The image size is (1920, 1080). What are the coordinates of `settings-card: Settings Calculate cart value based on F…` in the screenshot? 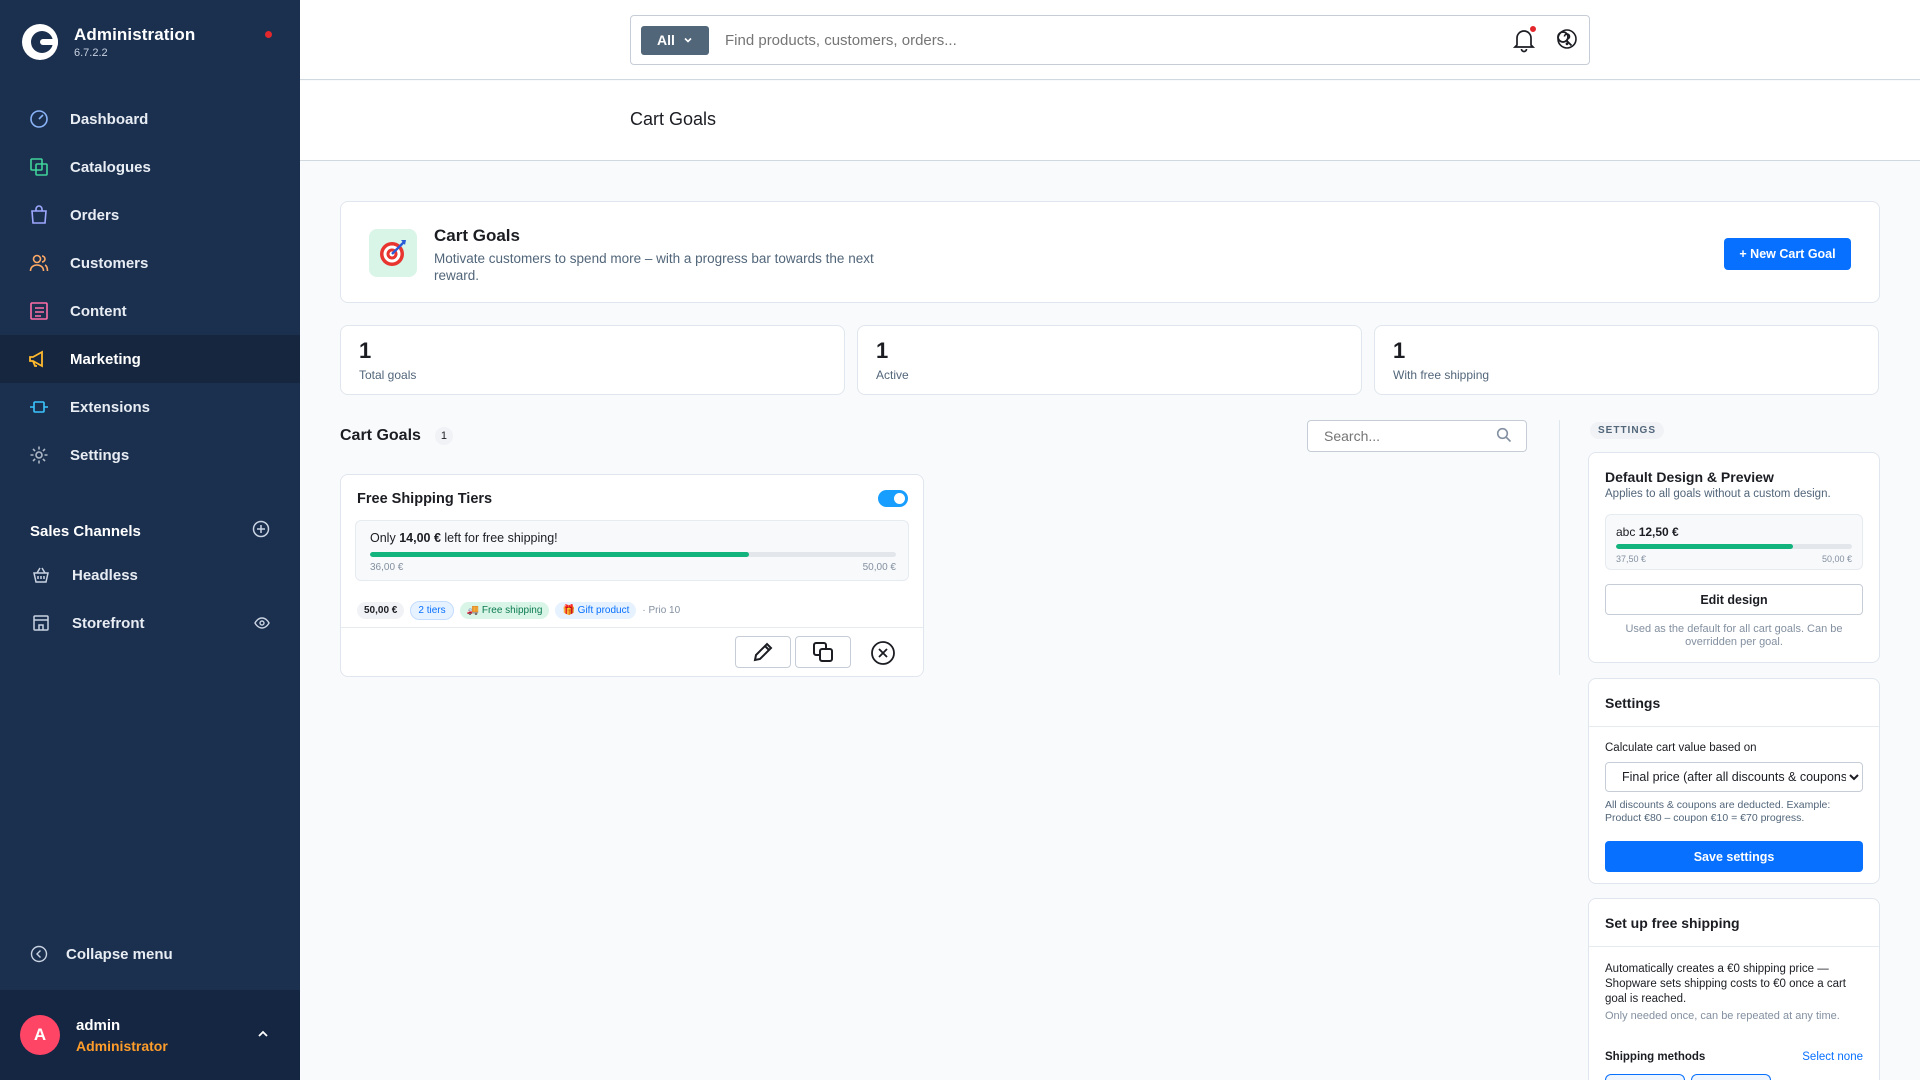 It's located at (1734, 781).